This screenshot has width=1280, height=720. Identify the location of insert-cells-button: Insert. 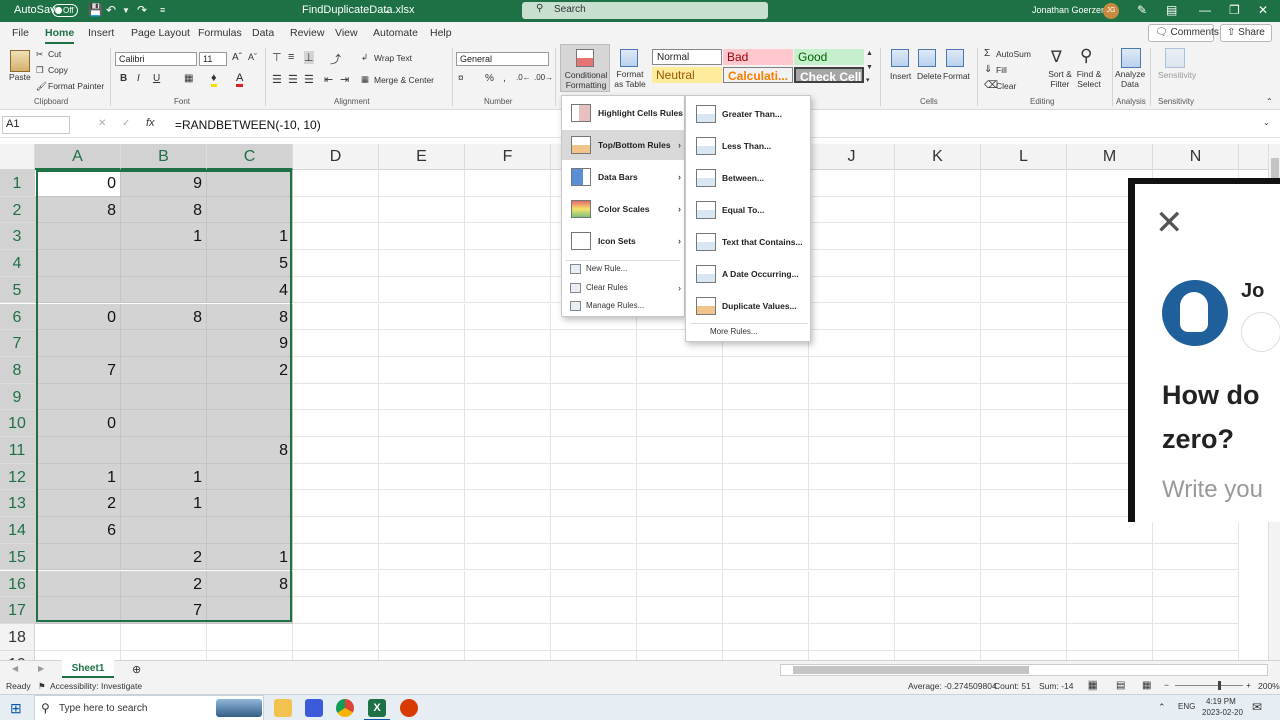
(900, 76).